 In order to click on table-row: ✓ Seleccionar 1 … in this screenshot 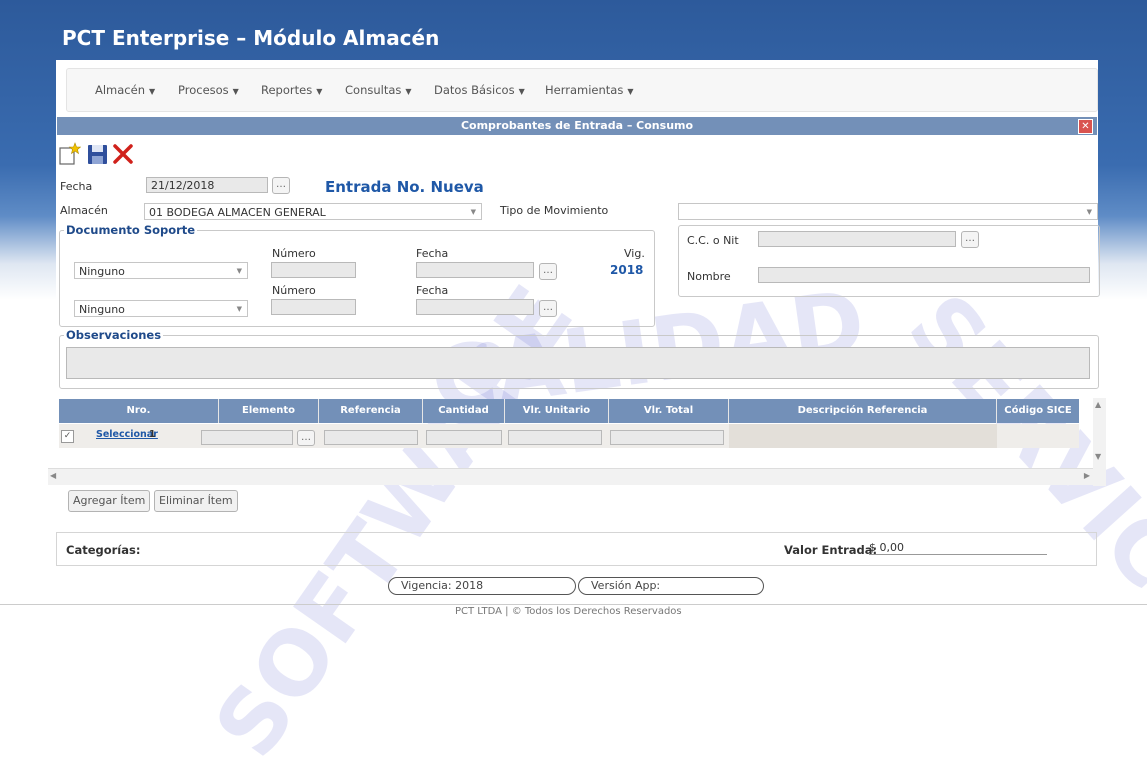, I will do `click(569, 436)`.